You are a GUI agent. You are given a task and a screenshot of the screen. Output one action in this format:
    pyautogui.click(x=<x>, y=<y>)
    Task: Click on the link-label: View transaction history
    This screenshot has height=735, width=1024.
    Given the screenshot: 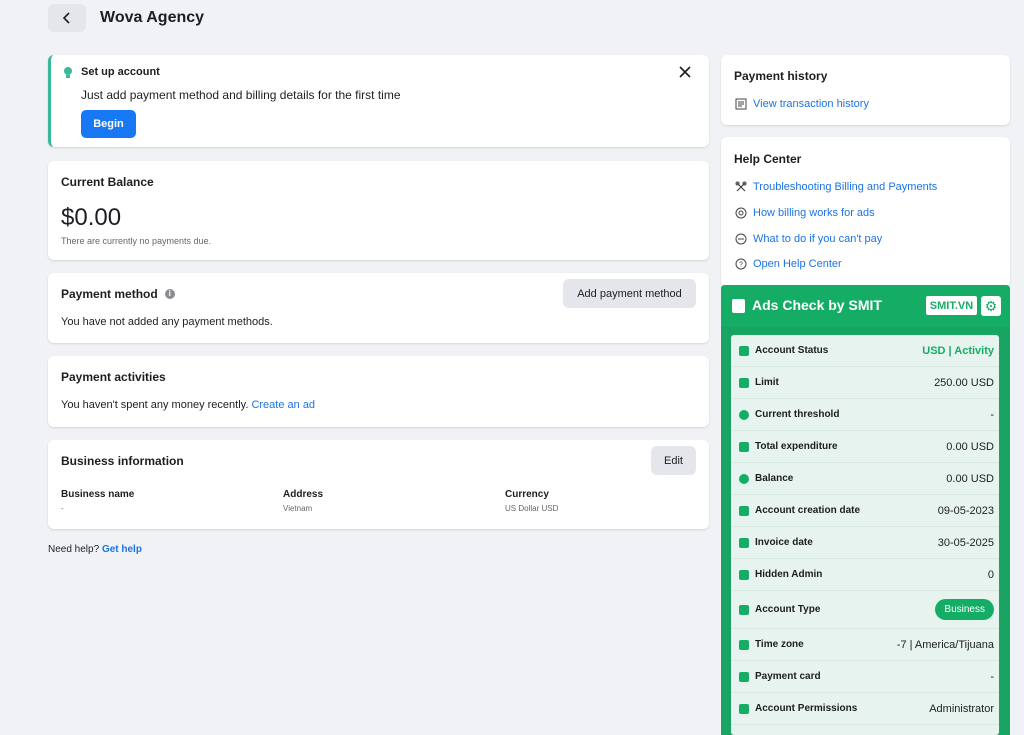 What is the action you would take?
    pyautogui.click(x=811, y=103)
    